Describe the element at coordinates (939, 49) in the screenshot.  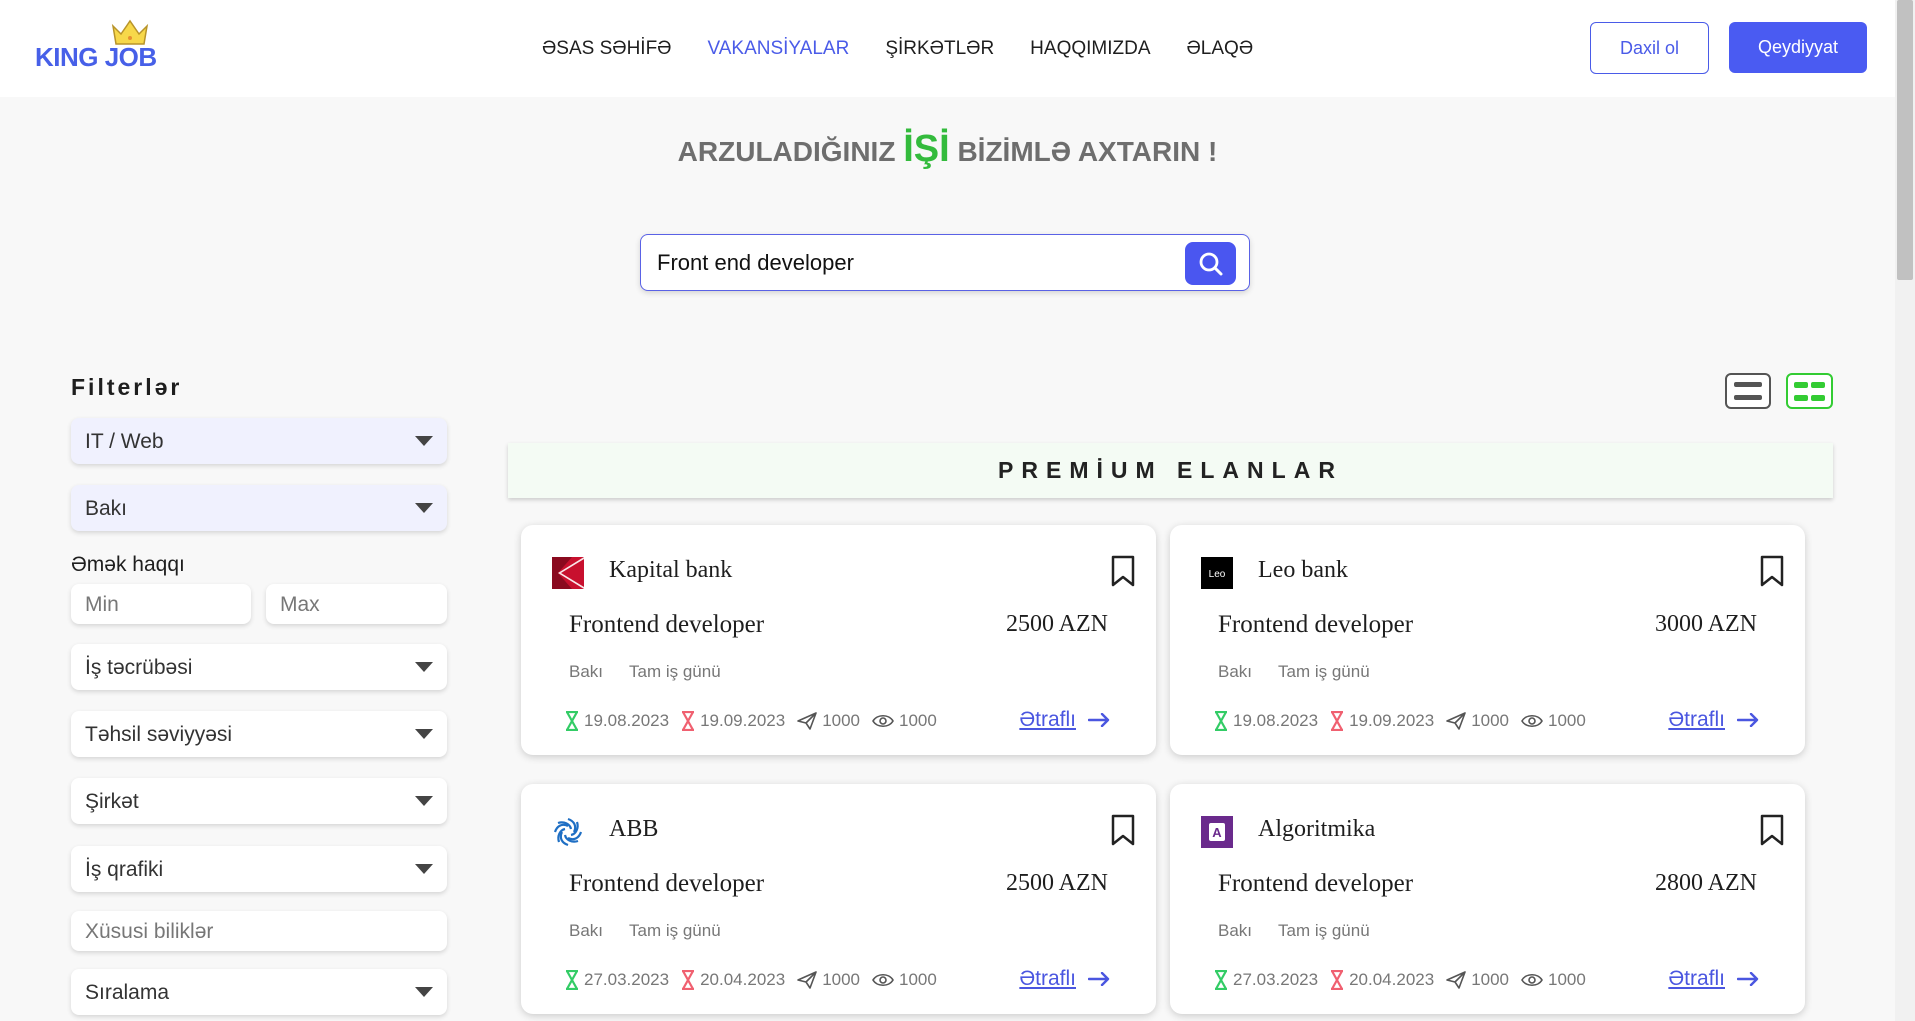
I see `nav-companies: ŞİRKƏTLƏR` at that location.